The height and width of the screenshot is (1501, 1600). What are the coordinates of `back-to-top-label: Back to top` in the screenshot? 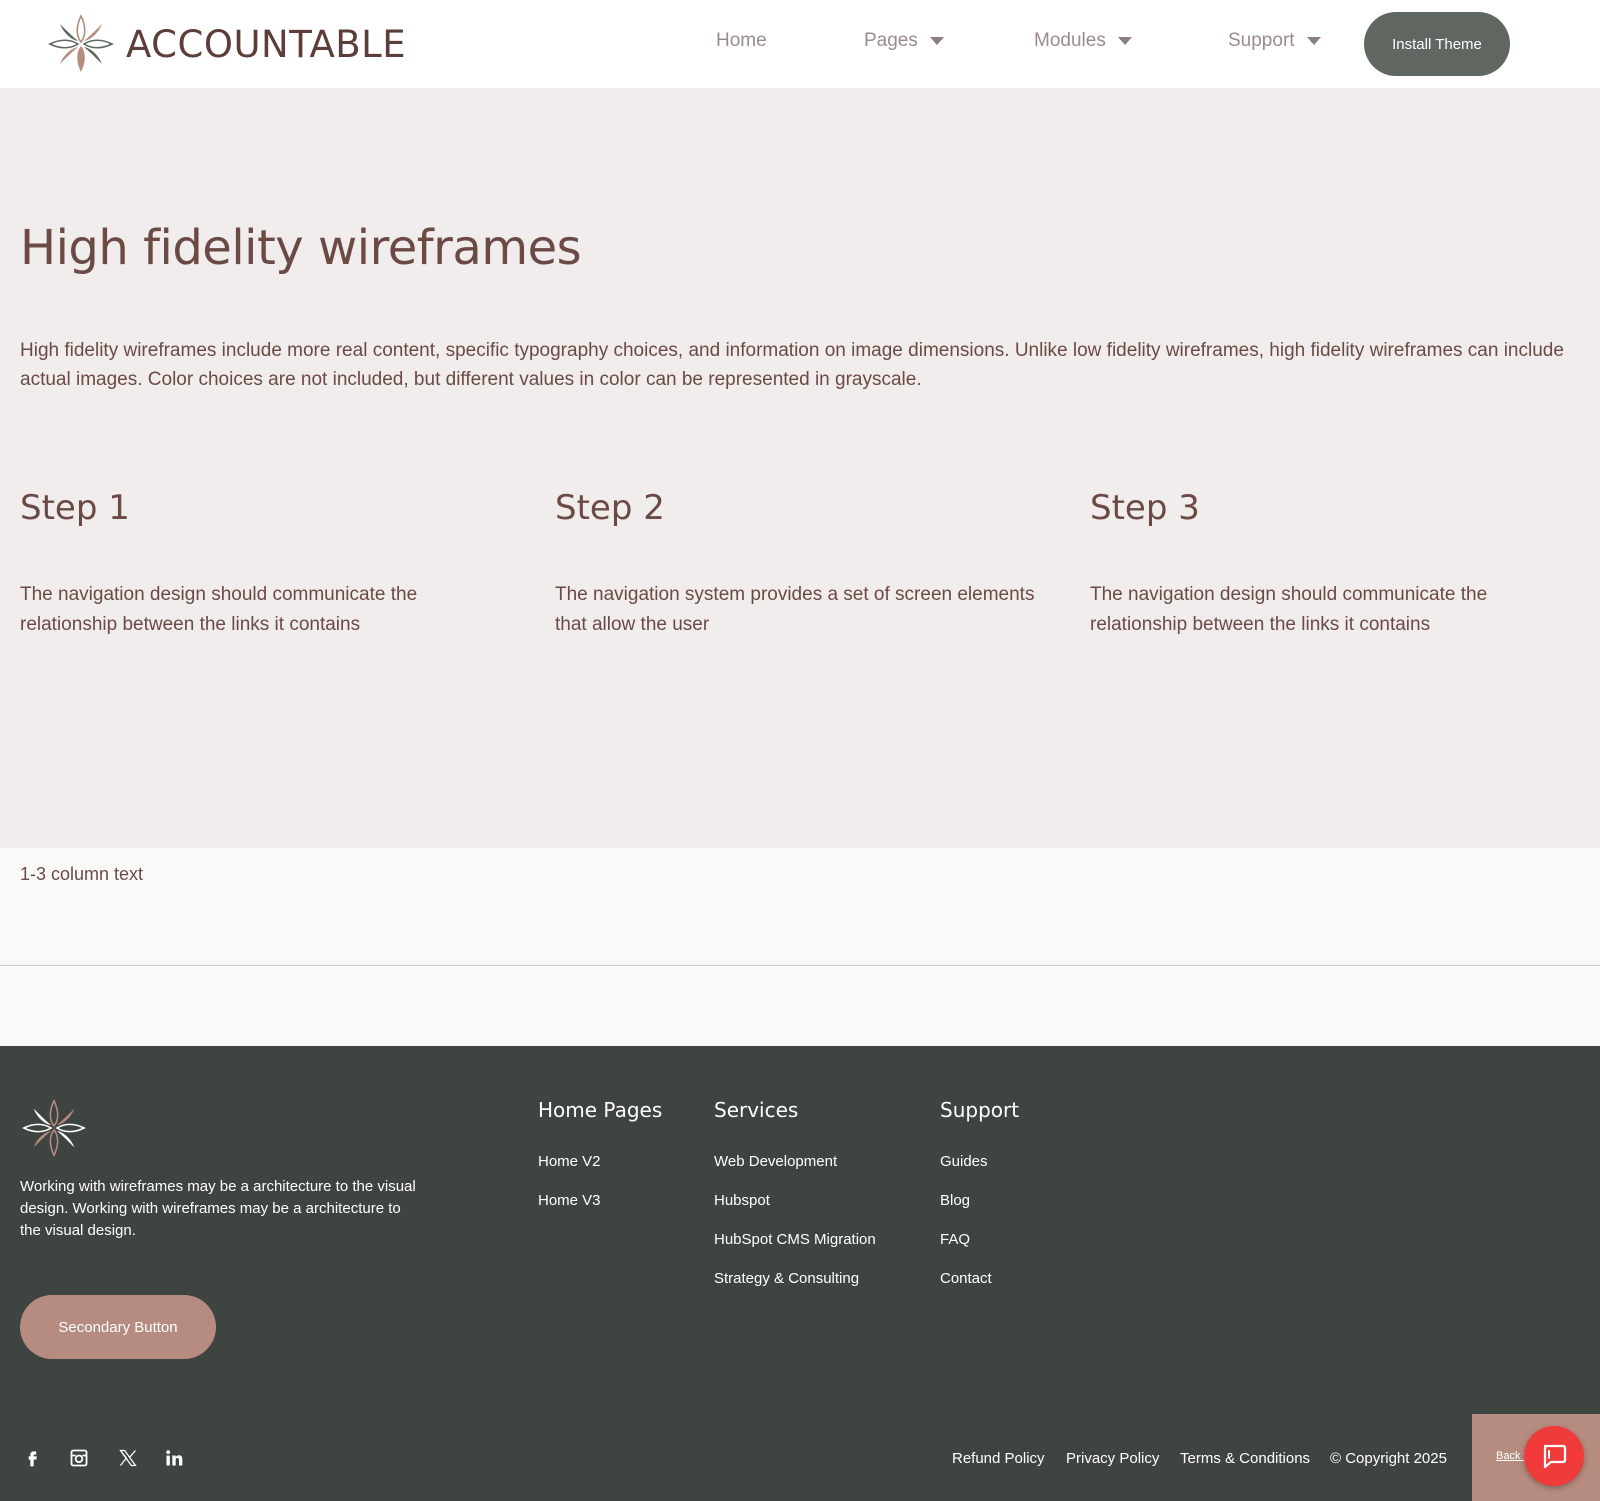 It's located at (1511, 1456).